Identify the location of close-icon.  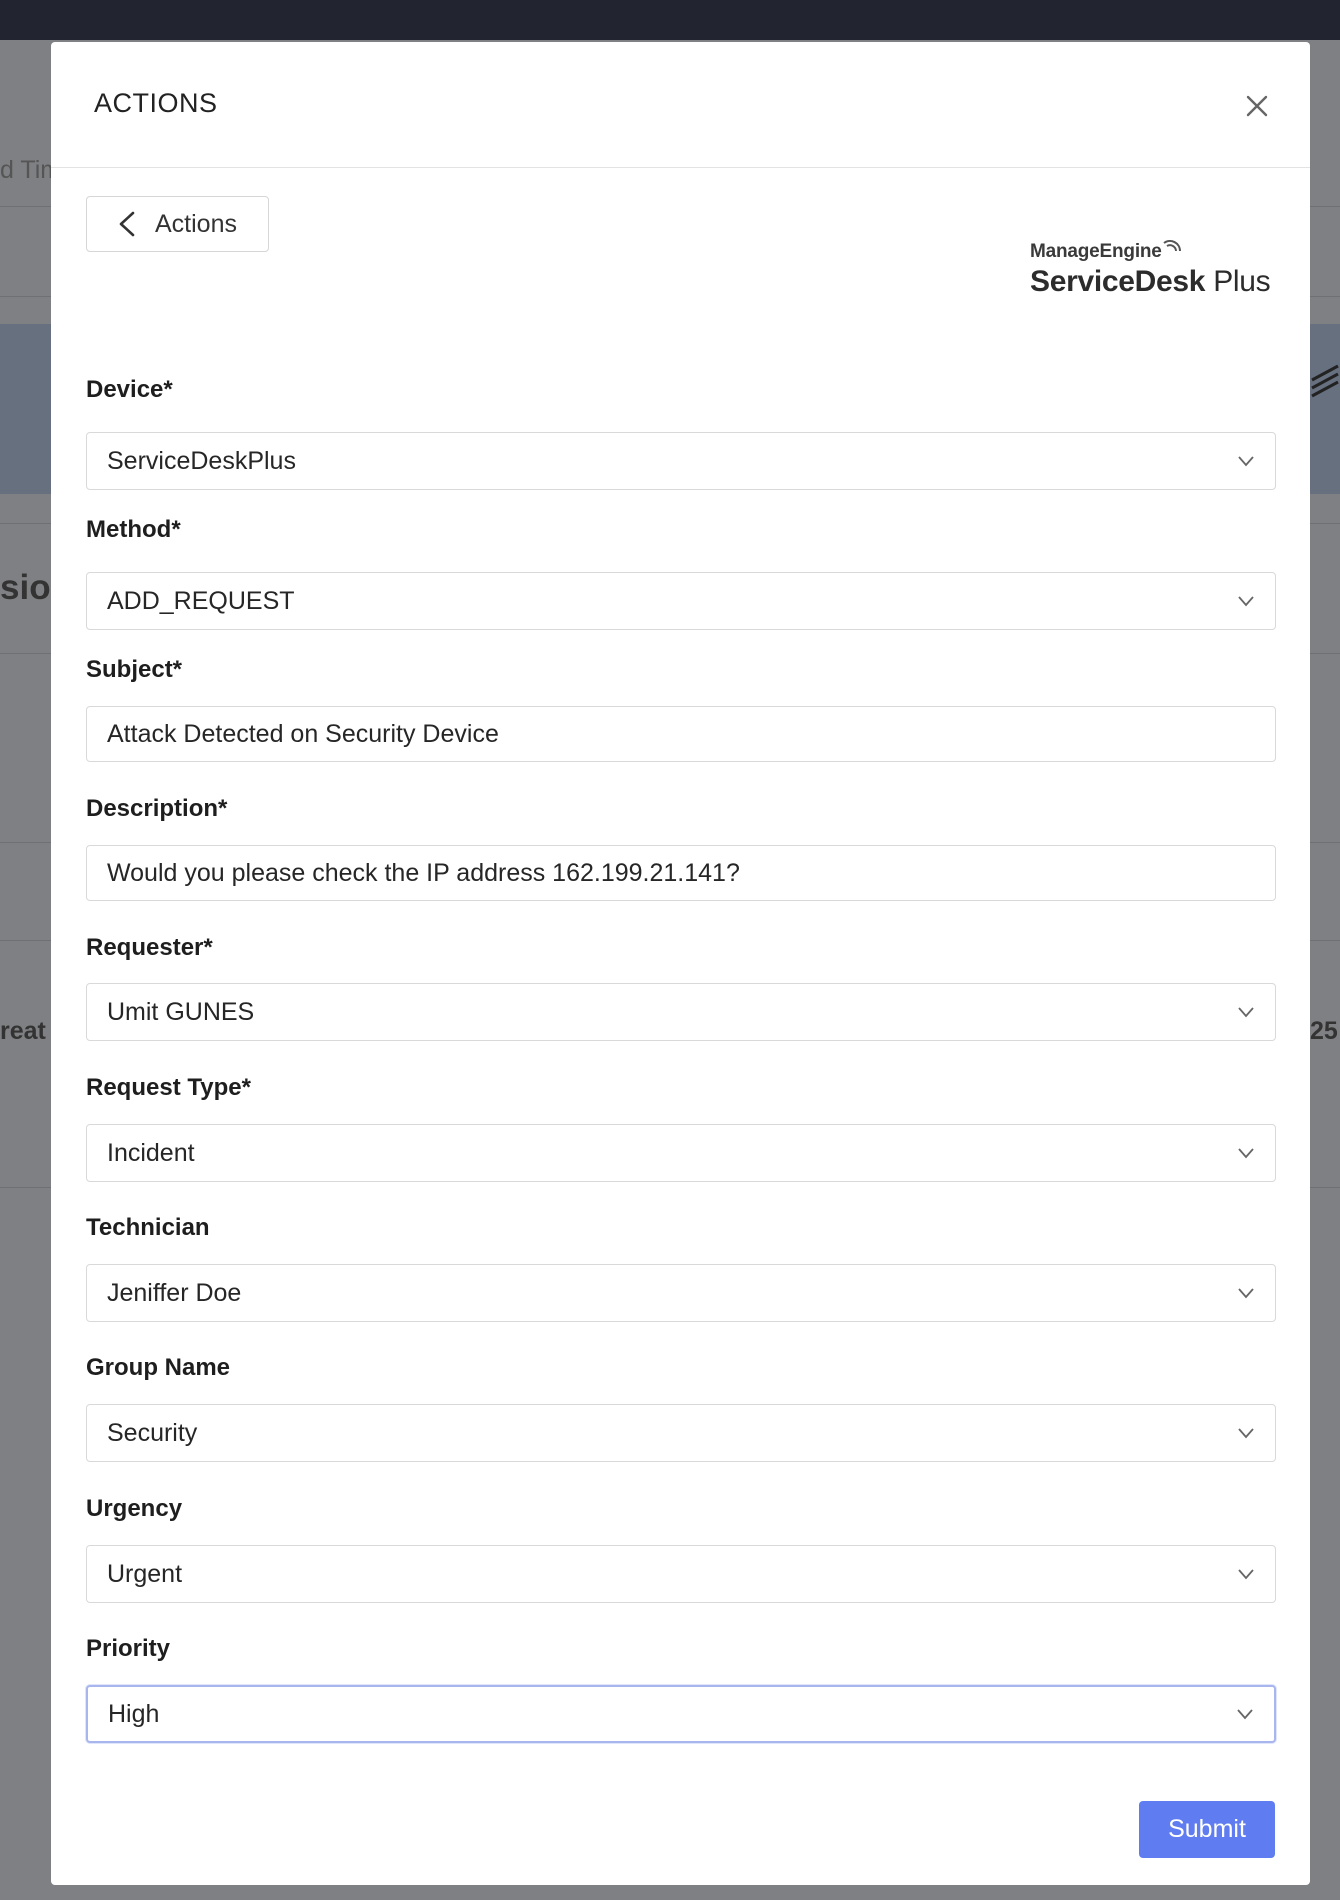
(1257, 106).